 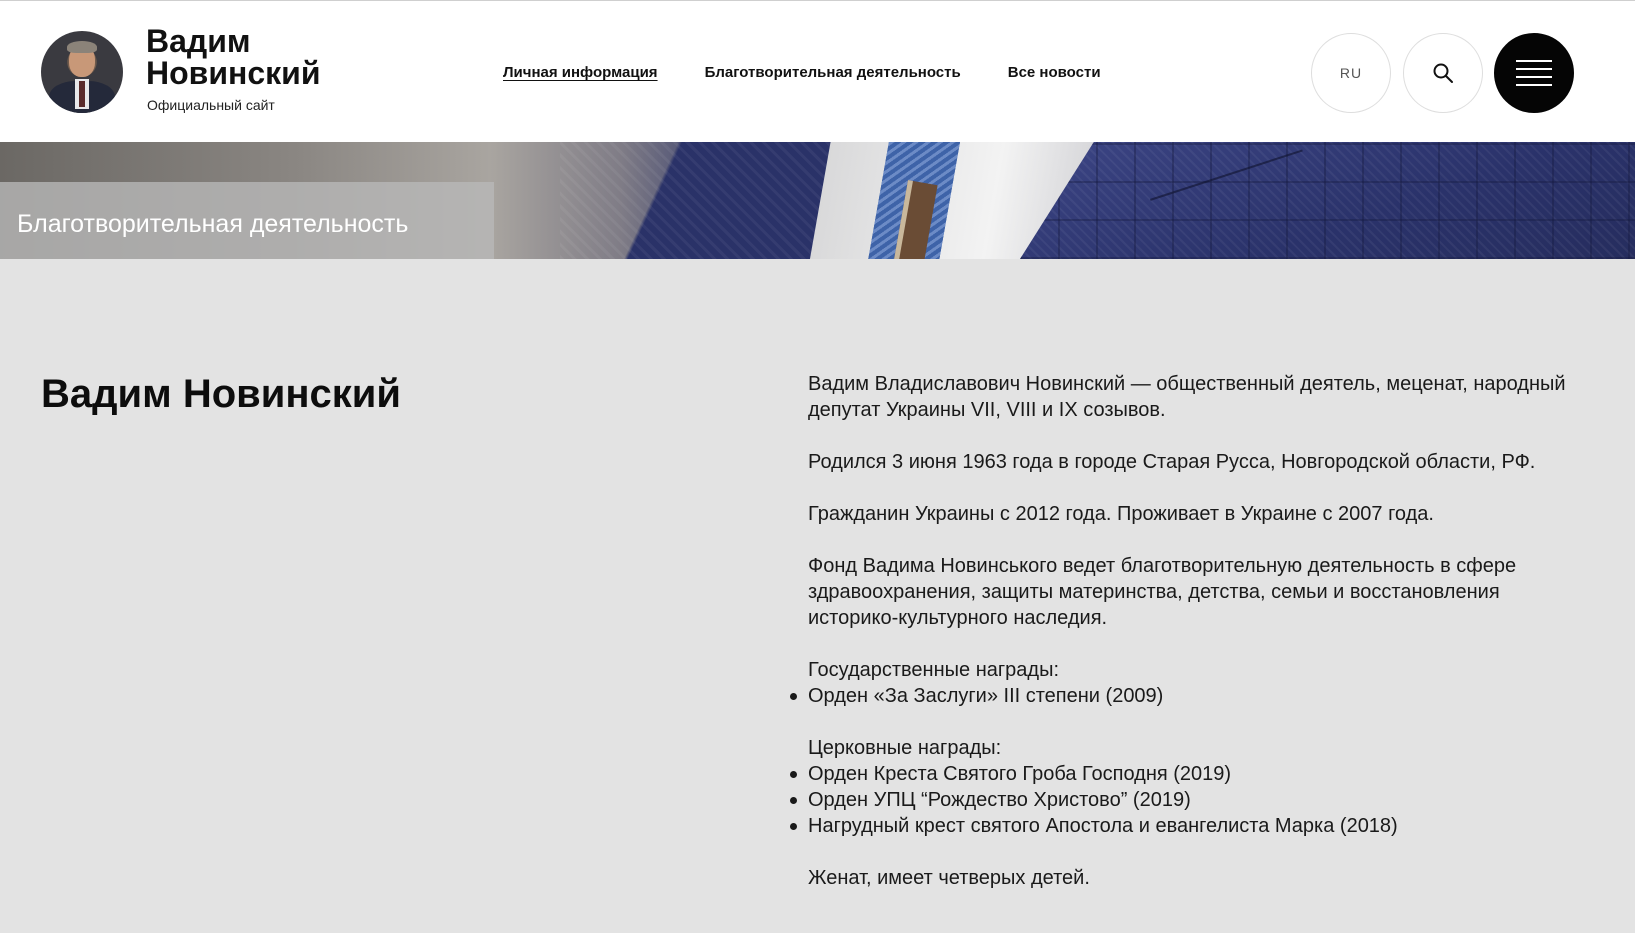 What do you see at coordinates (1054, 72) in the screenshot?
I see `nav-item-all-news: Все новости` at bounding box center [1054, 72].